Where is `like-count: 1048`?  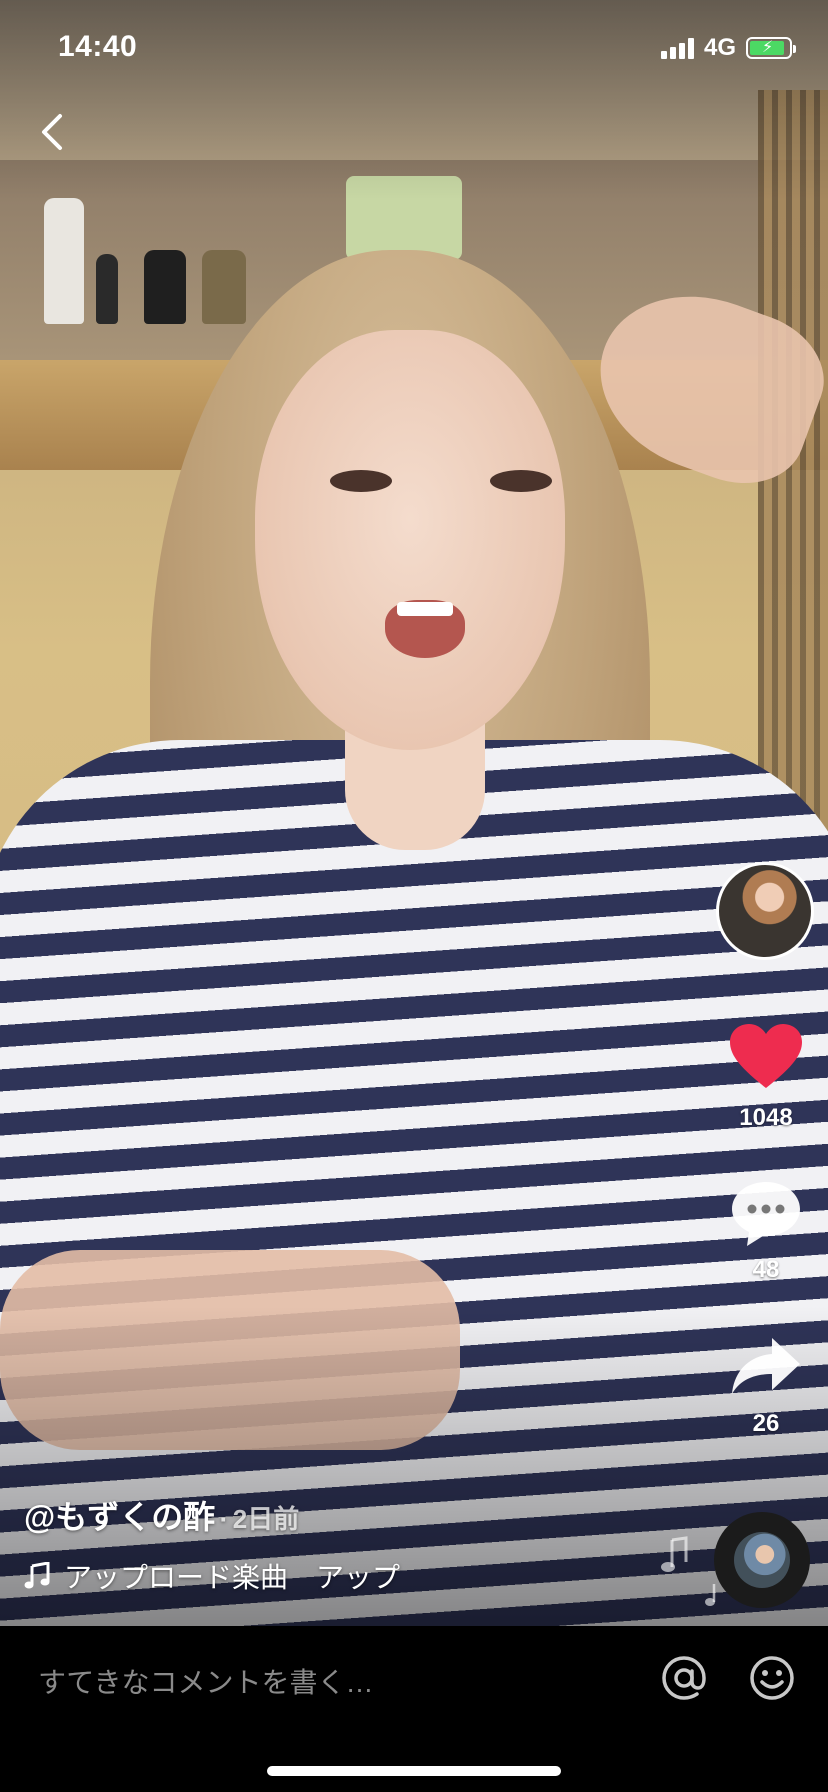 like-count: 1048 is located at coordinates (766, 1117).